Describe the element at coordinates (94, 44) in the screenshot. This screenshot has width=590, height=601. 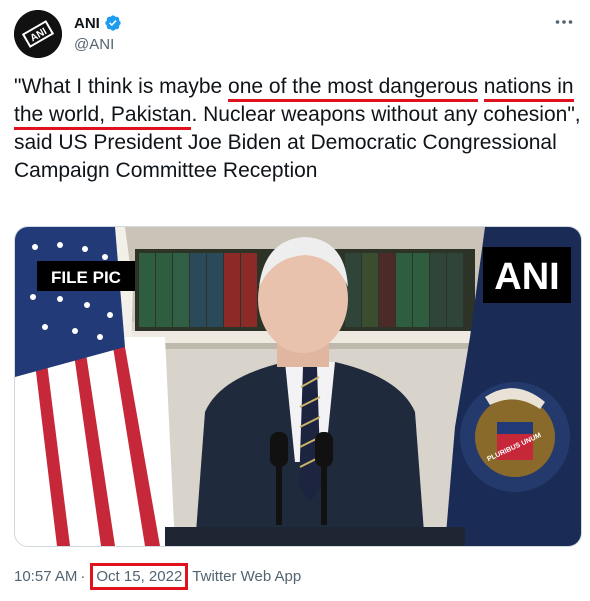
I see `handle: @ANI` at that location.